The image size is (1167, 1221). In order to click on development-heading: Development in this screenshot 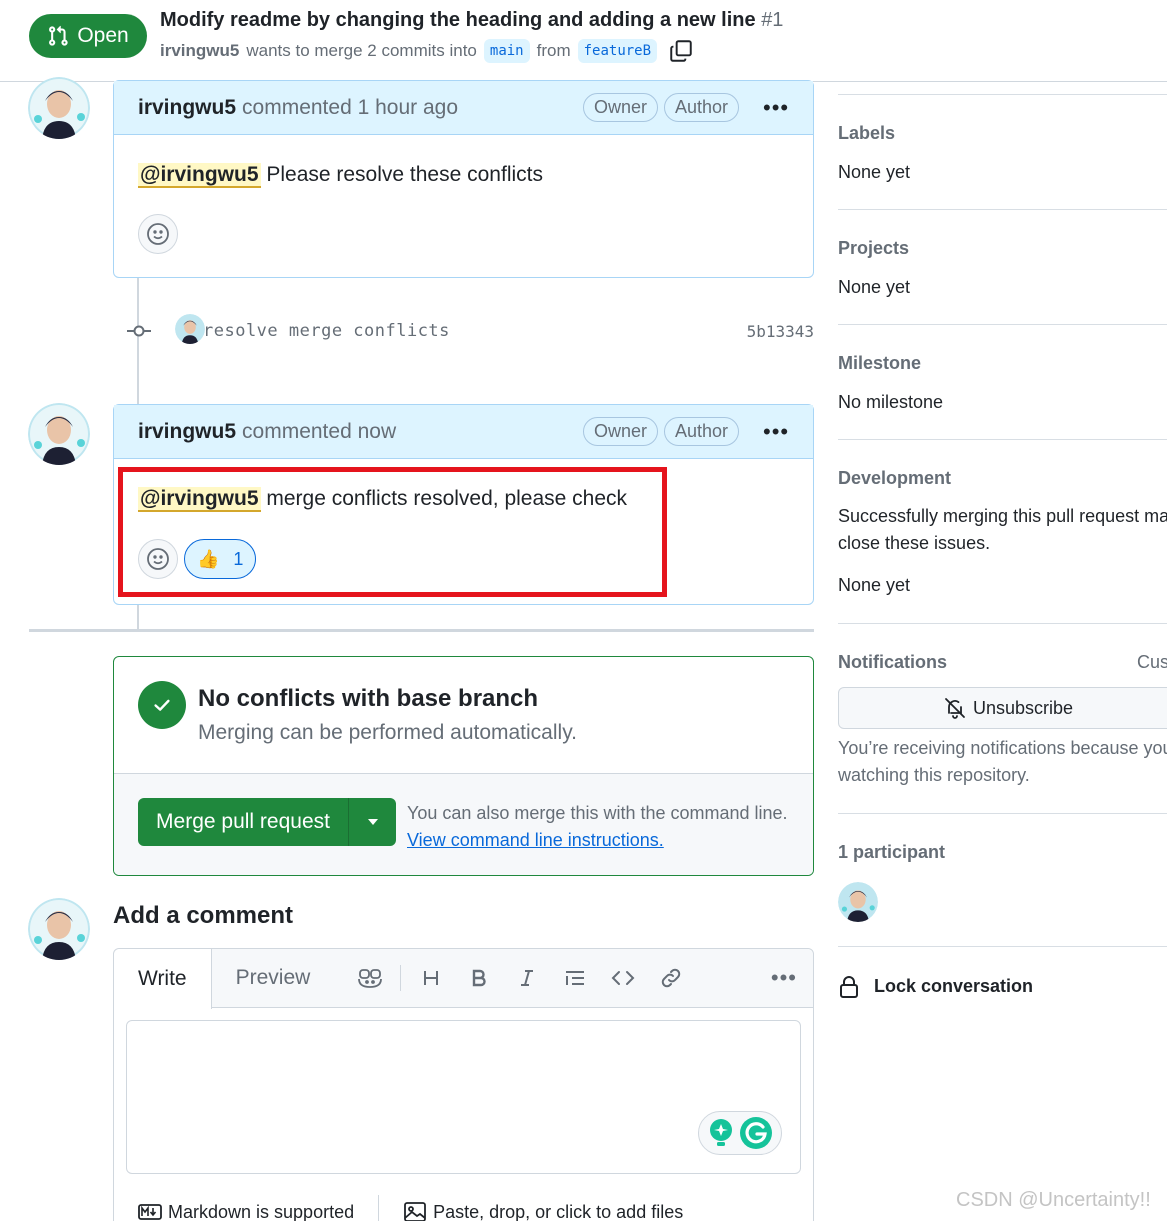, I will do `click(894, 478)`.